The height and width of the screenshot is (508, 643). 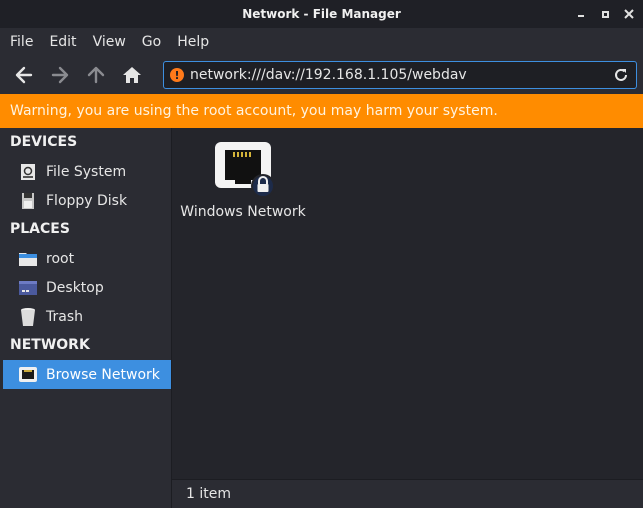 I want to click on sidebar-item-label: Trash, so click(x=64, y=316).